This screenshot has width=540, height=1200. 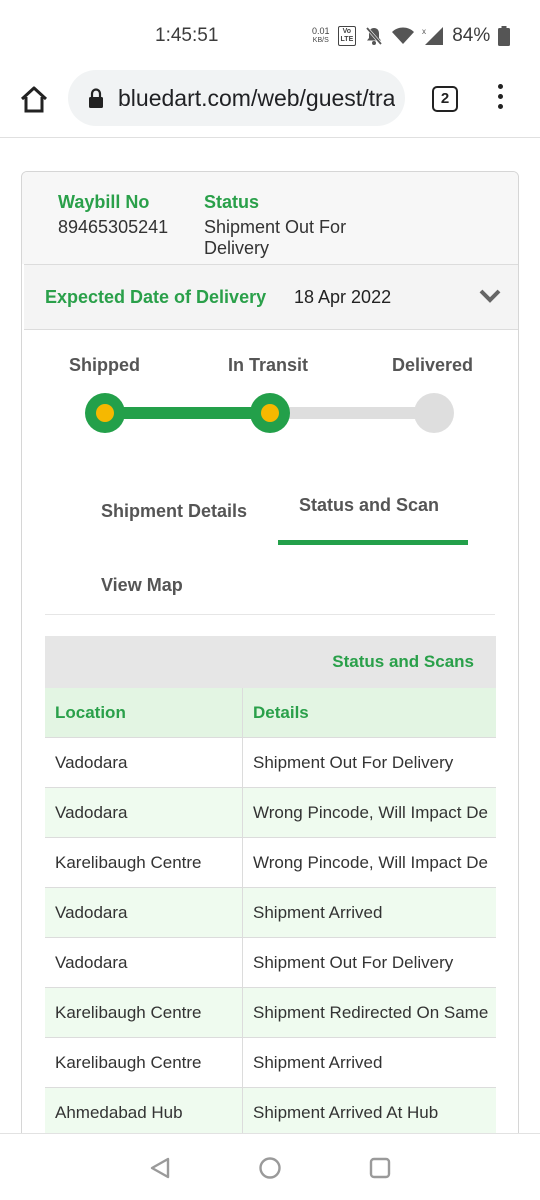 I want to click on system-nav-bar, so click(x=270, y=1166).